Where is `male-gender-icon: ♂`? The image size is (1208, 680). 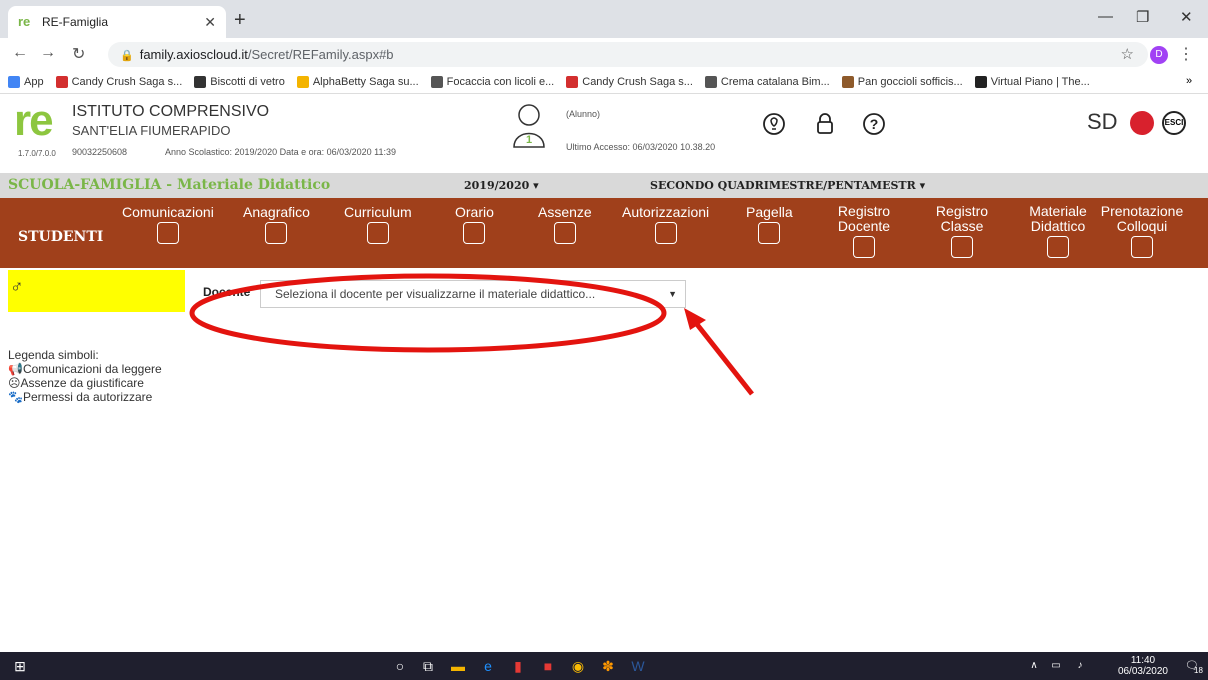
male-gender-icon: ♂ is located at coordinates (17, 286).